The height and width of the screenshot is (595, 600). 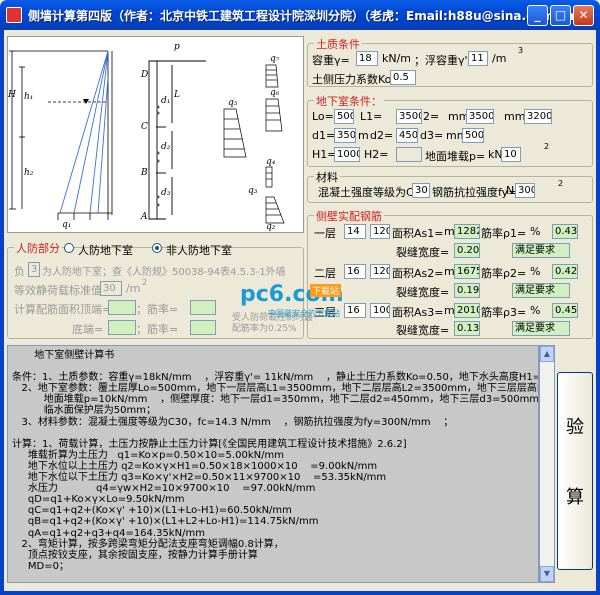 I want to click on d1-unit: m, so click(x=363, y=135).